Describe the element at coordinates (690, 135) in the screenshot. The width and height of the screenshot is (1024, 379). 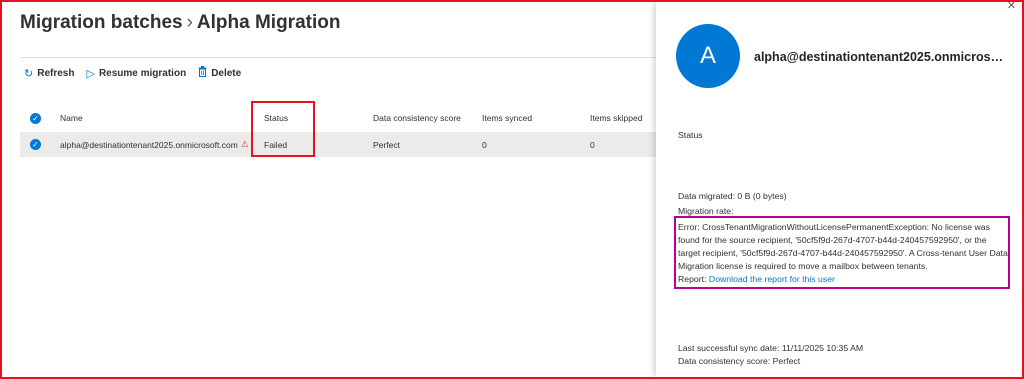
I see `status-label: Status` at that location.